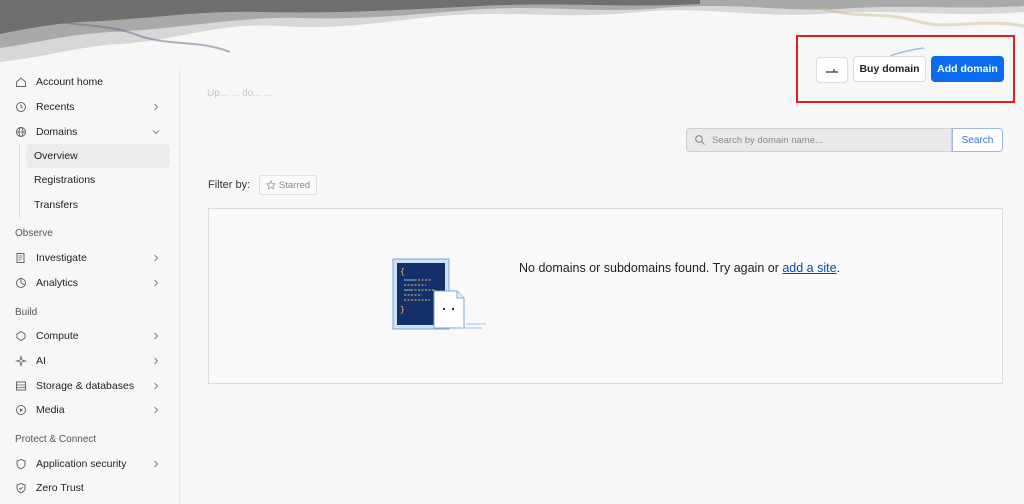 This screenshot has height=504, width=1024. What do you see at coordinates (21, 464) in the screenshot?
I see `shield-icon` at bounding box center [21, 464].